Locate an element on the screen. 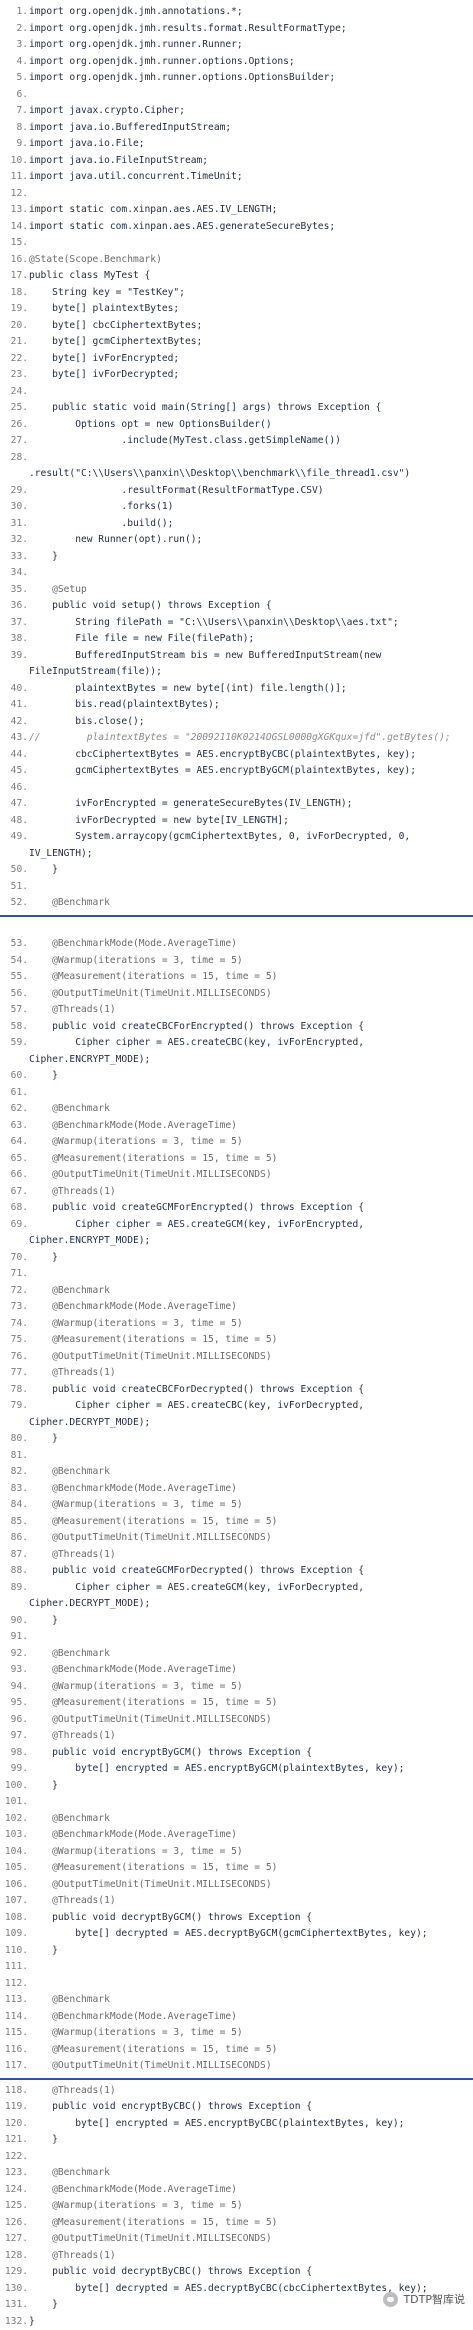  line-number: 112. is located at coordinates (14, 1984).